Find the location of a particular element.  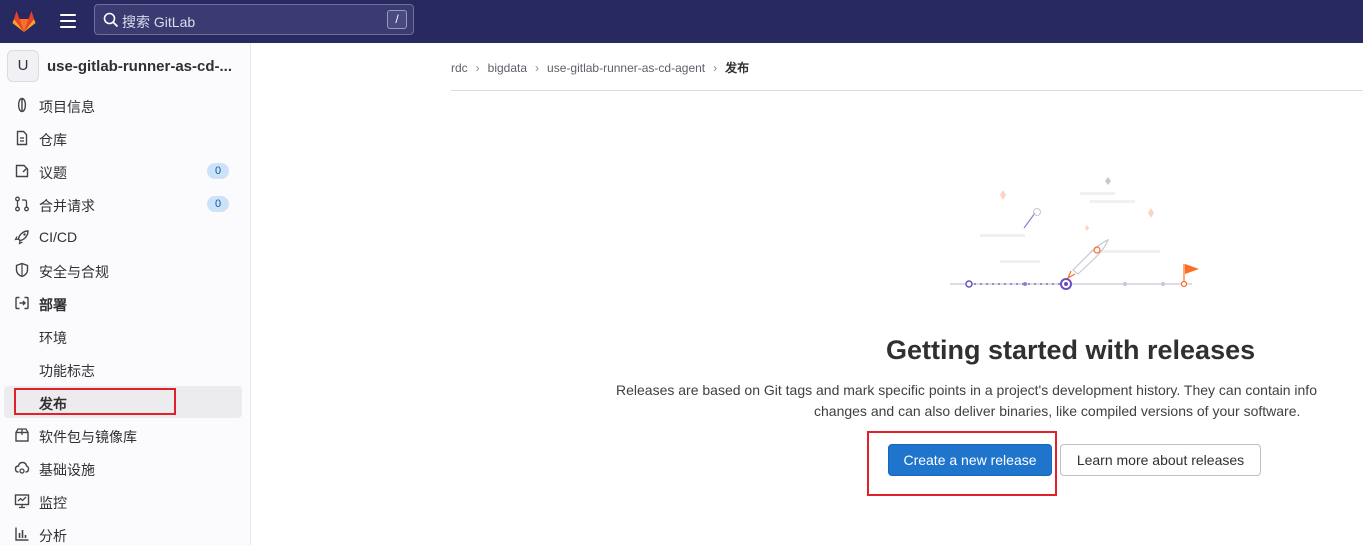

breadcrumb-item: bigdata is located at coordinates (507, 68).